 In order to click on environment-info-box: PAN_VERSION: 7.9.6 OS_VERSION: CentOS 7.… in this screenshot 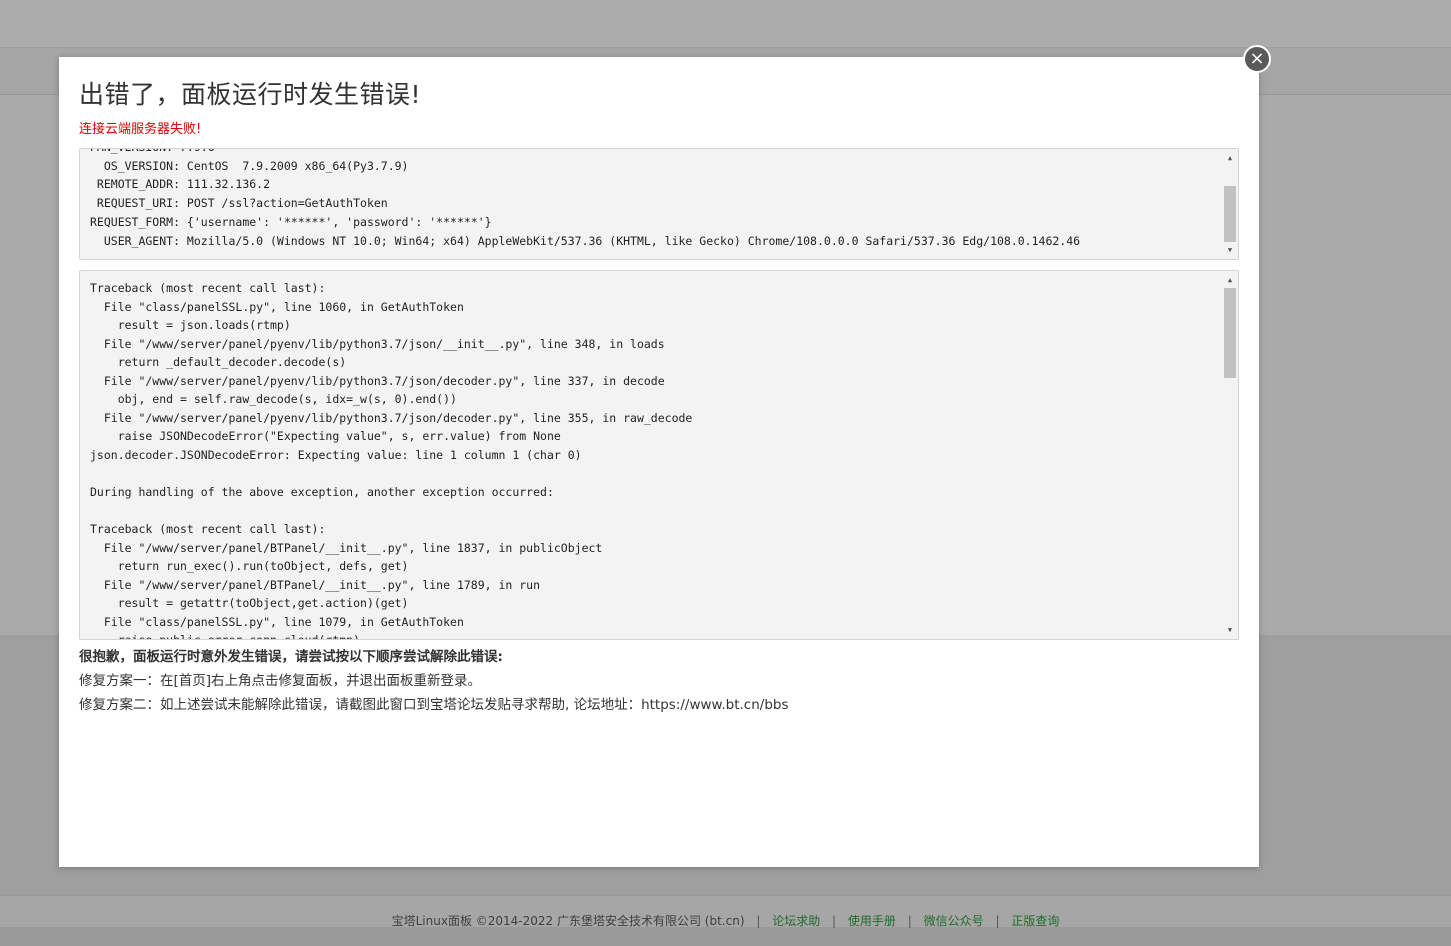, I will do `click(659, 204)`.